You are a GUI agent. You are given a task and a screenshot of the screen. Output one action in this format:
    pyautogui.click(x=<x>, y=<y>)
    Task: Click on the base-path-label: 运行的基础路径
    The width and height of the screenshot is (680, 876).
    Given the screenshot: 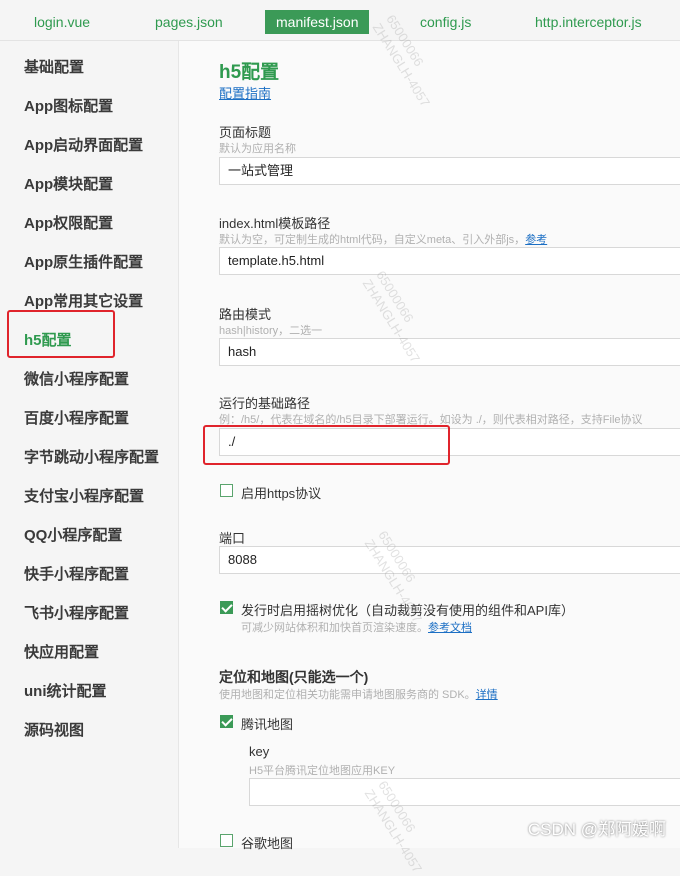 What is the action you would take?
    pyautogui.click(x=265, y=403)
    